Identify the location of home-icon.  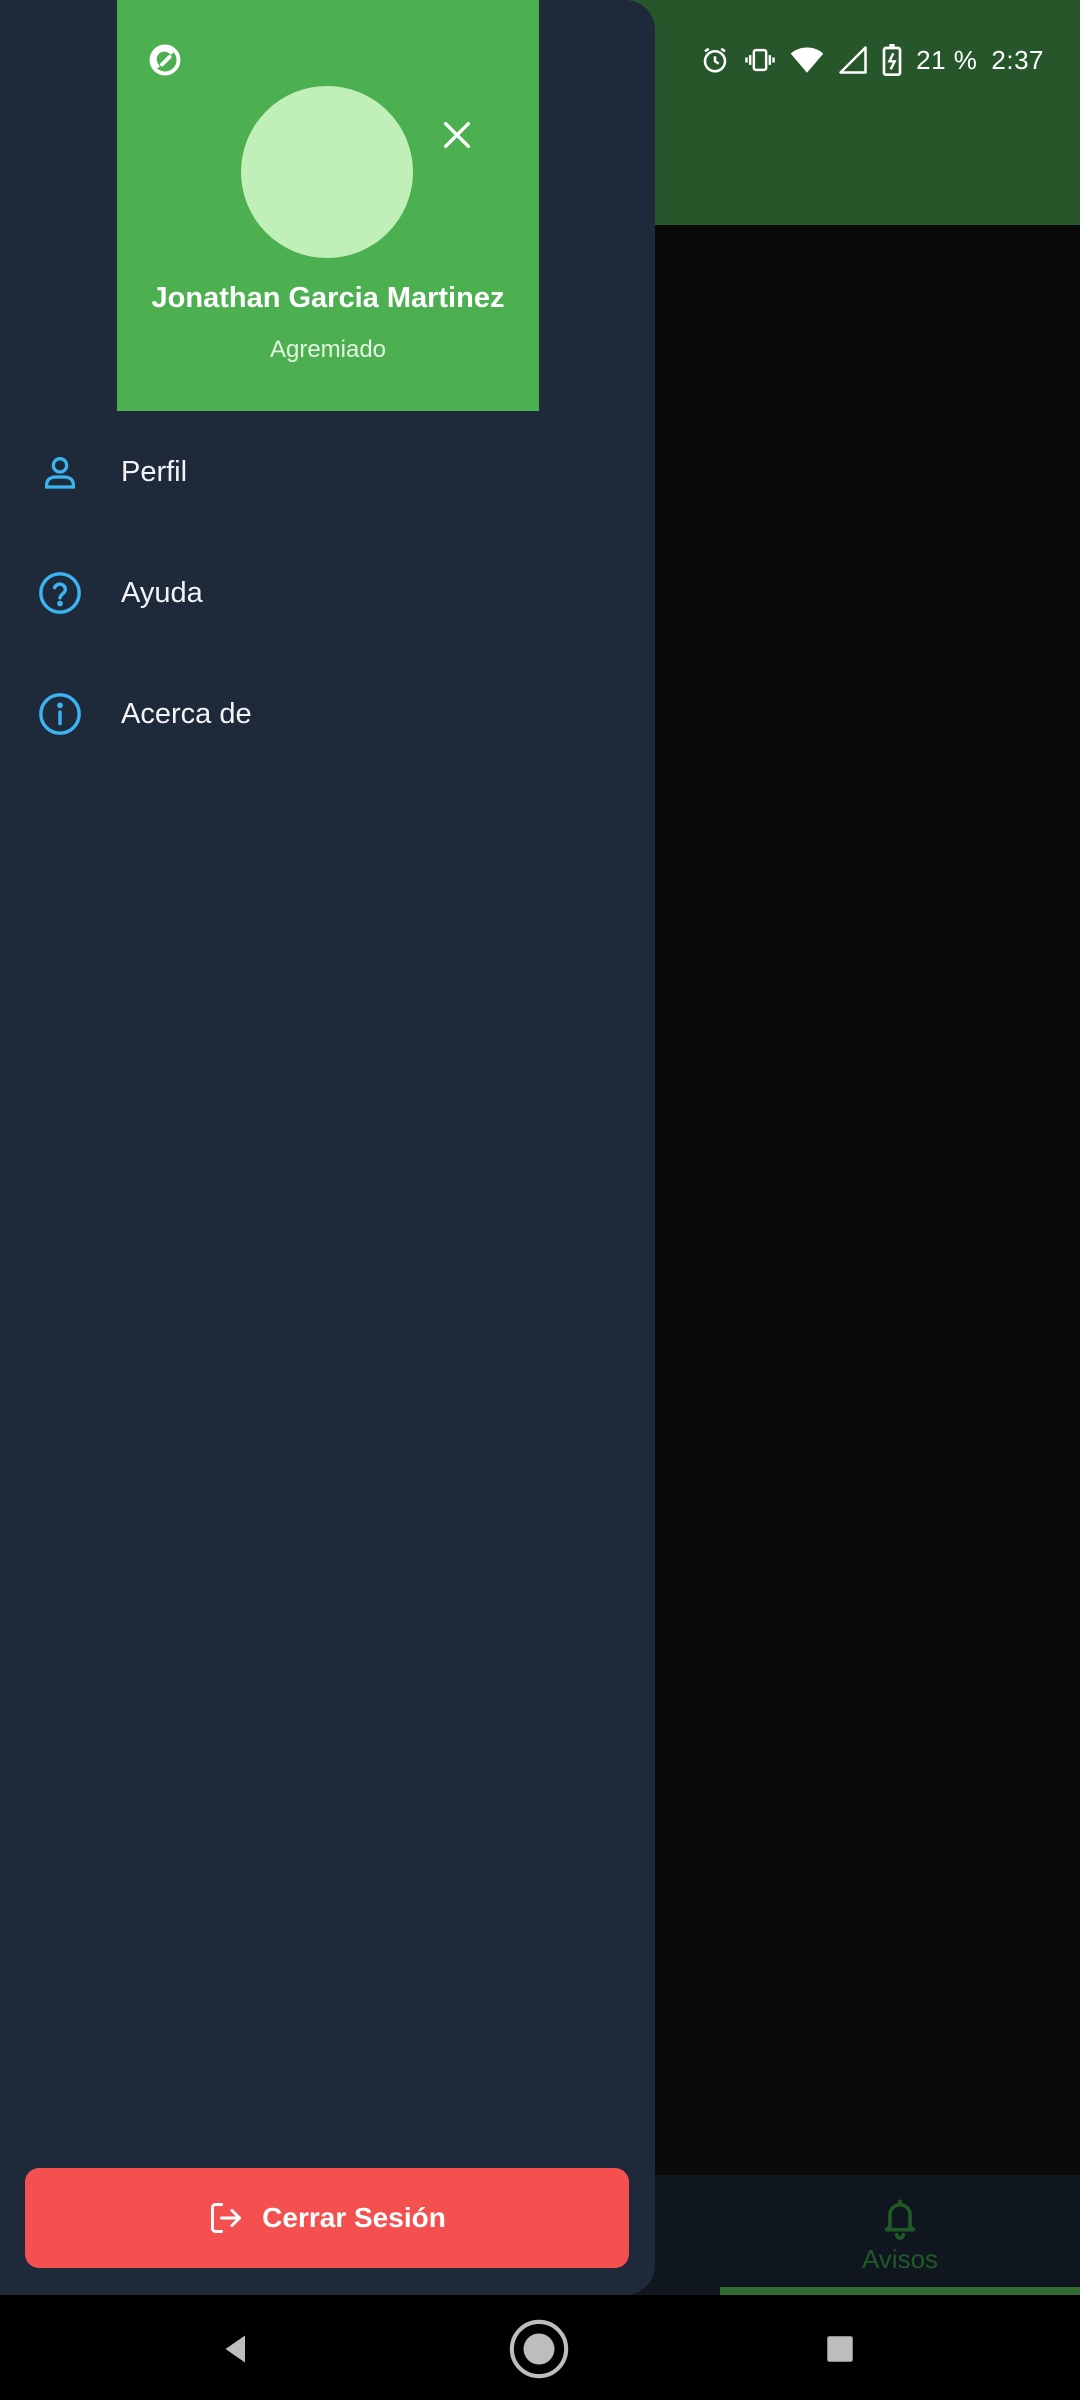
(539, 2349).